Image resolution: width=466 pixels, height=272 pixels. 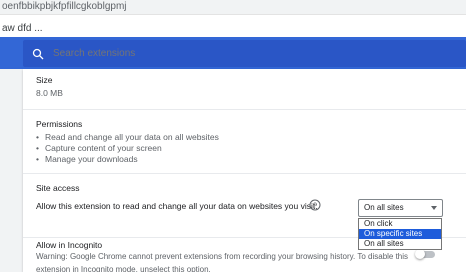 I want to click on search-input, so click(x=203, y=53).